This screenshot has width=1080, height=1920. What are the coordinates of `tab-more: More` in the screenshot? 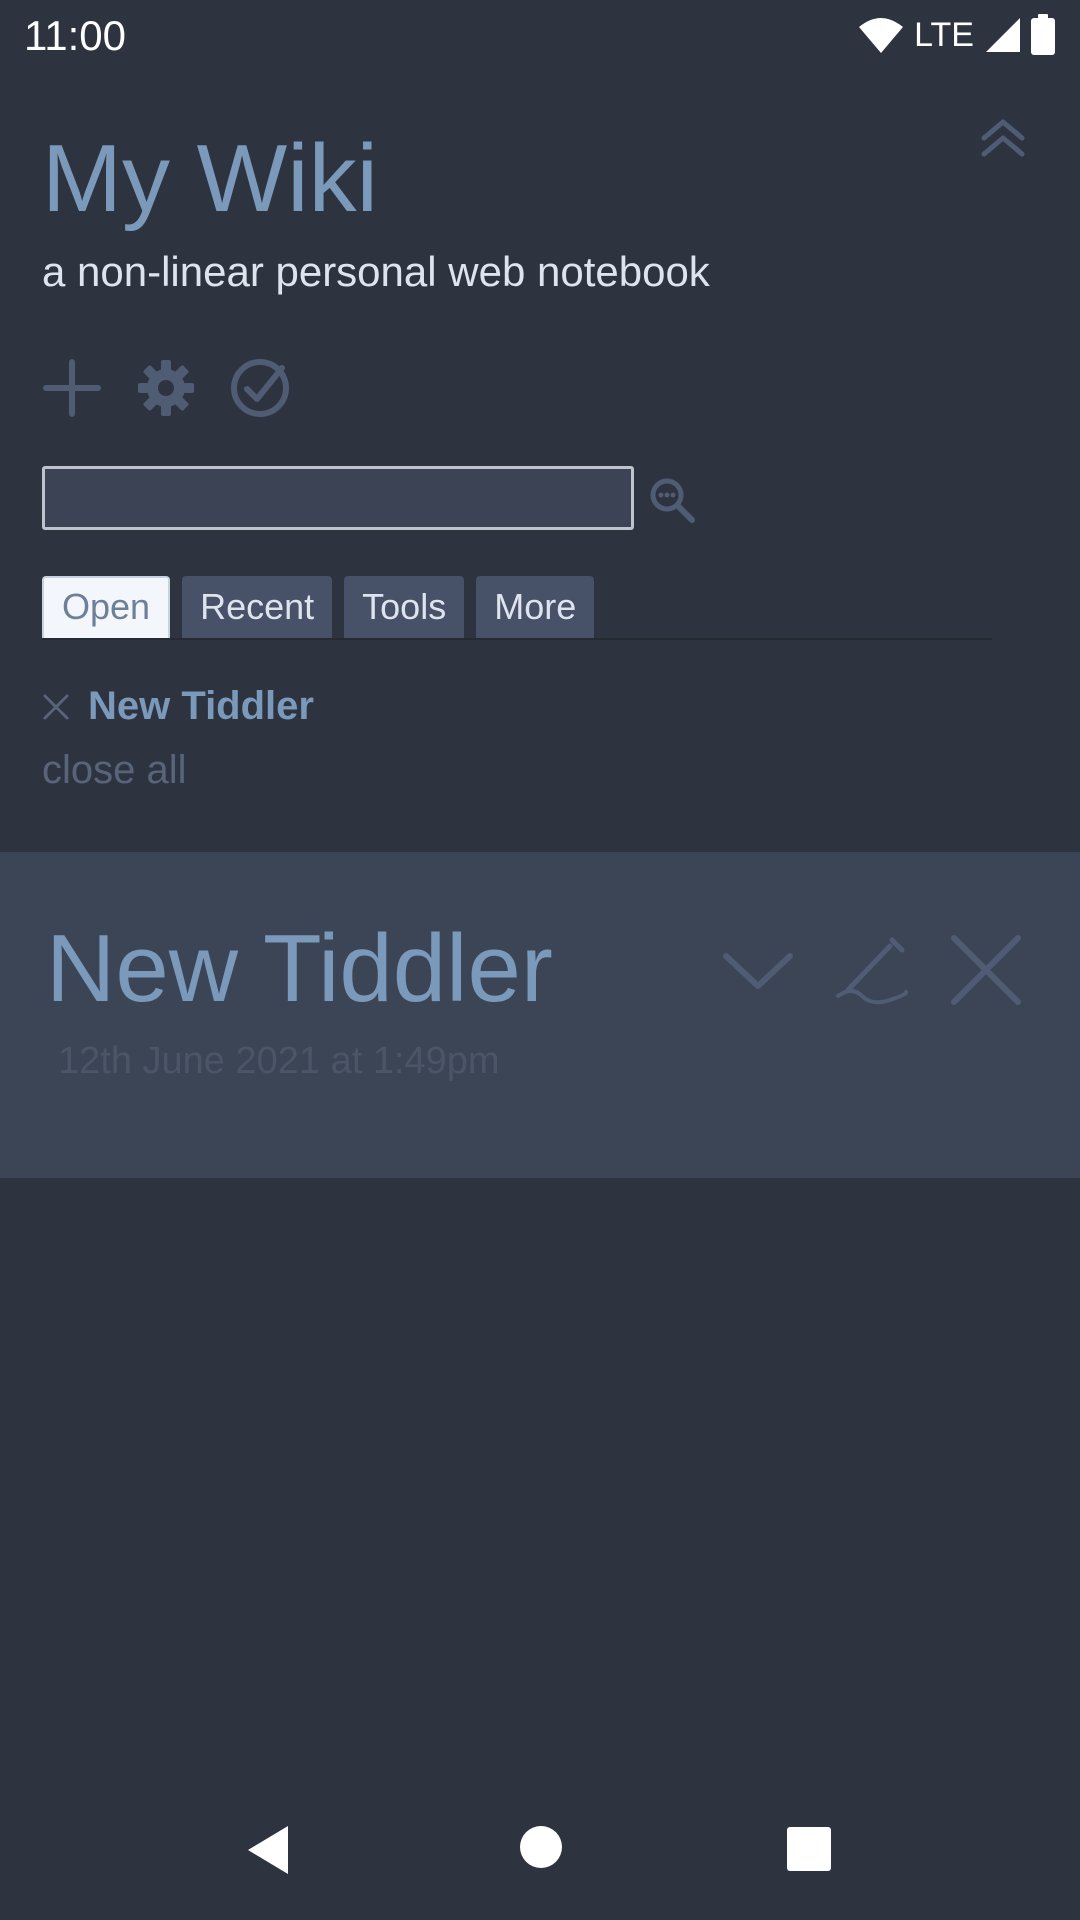 It's located at (535, 607).